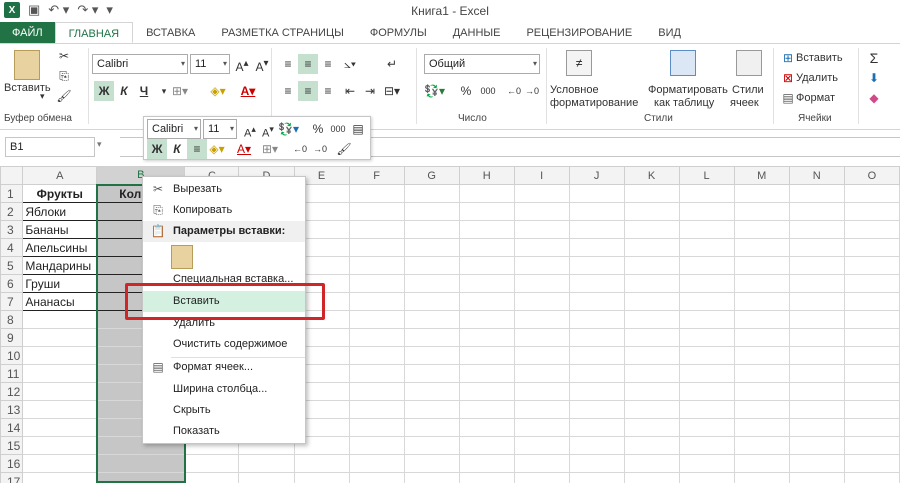  Describe the element at coordinates (266, 477) in the screenshot. I see `cell-d17` at that location.